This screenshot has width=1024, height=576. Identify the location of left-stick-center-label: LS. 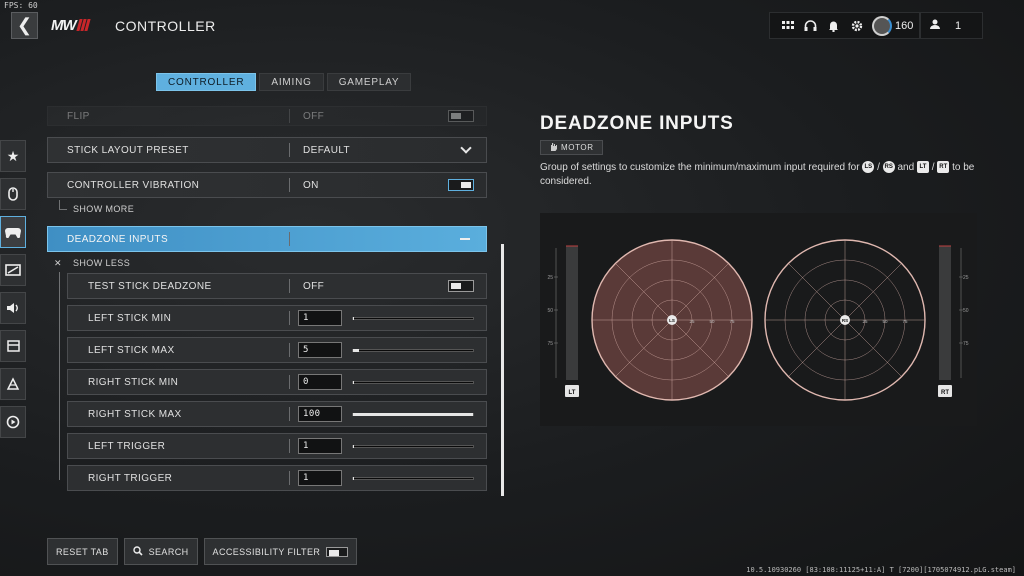
(672, 320).